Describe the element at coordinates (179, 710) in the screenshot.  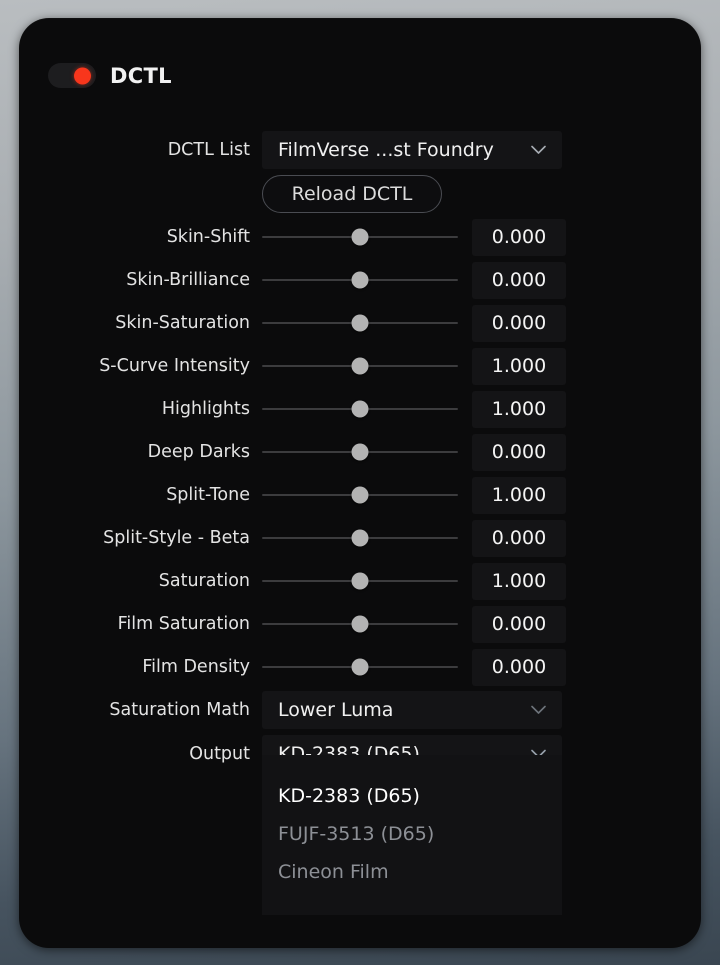
I see `saturation-math-label: Saturation Math` at that location.